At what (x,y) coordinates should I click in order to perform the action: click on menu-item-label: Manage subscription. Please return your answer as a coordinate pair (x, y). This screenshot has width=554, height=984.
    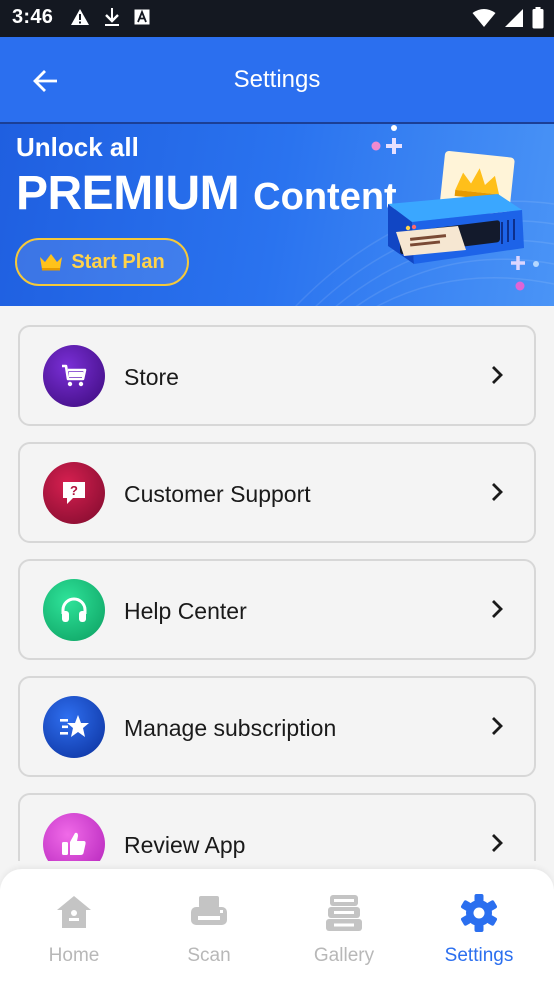
    Looking at the image, I should click on (230, 728).